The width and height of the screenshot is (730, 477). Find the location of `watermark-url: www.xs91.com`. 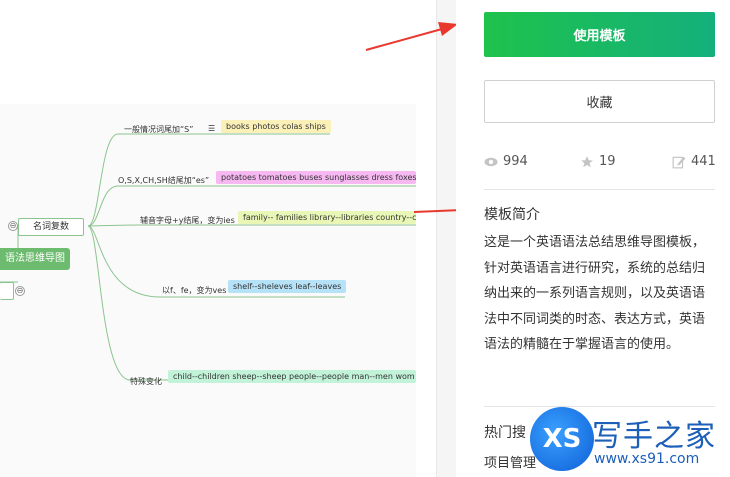

watermark-url: www.xs91.com is located at coordinates (647, 459).